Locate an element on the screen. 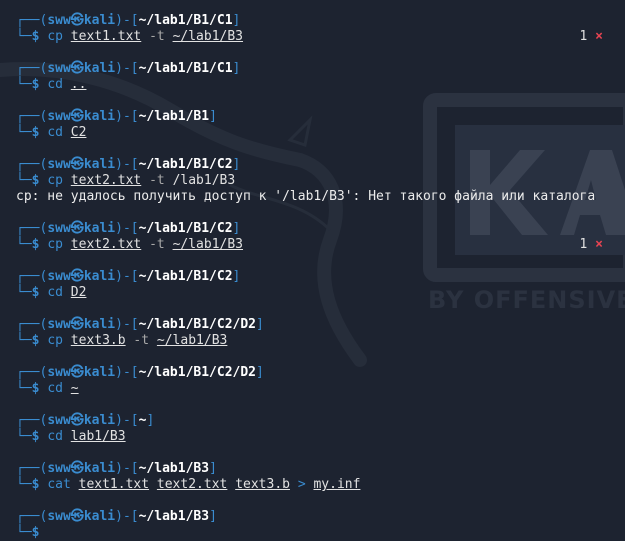  command-line: └─$ cp text2.txt -t ~/lab1/B3 is located at coordinates (129, 245).